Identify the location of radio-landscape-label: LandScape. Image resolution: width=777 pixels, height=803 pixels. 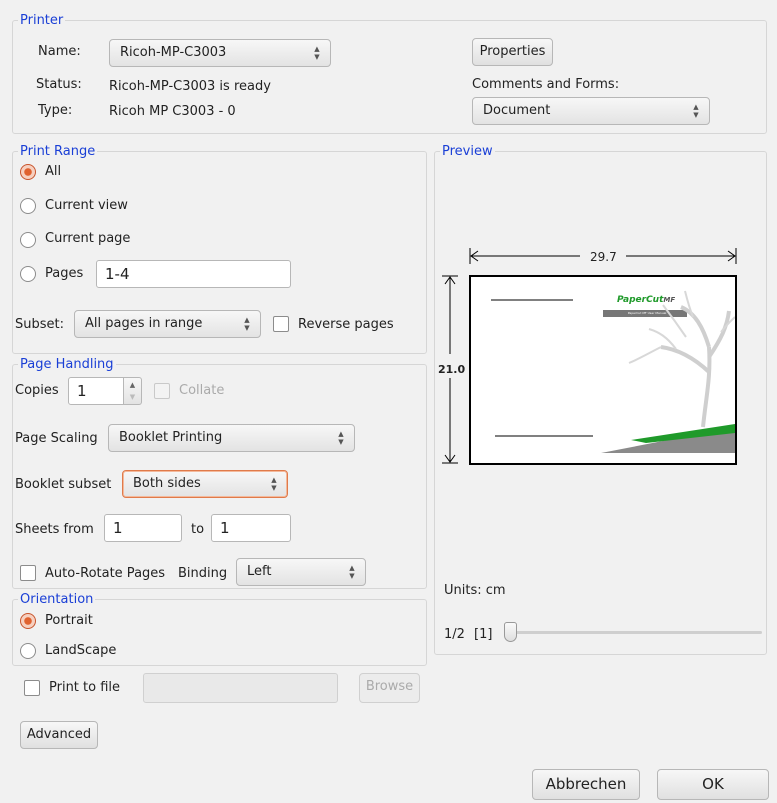
(81, 650).